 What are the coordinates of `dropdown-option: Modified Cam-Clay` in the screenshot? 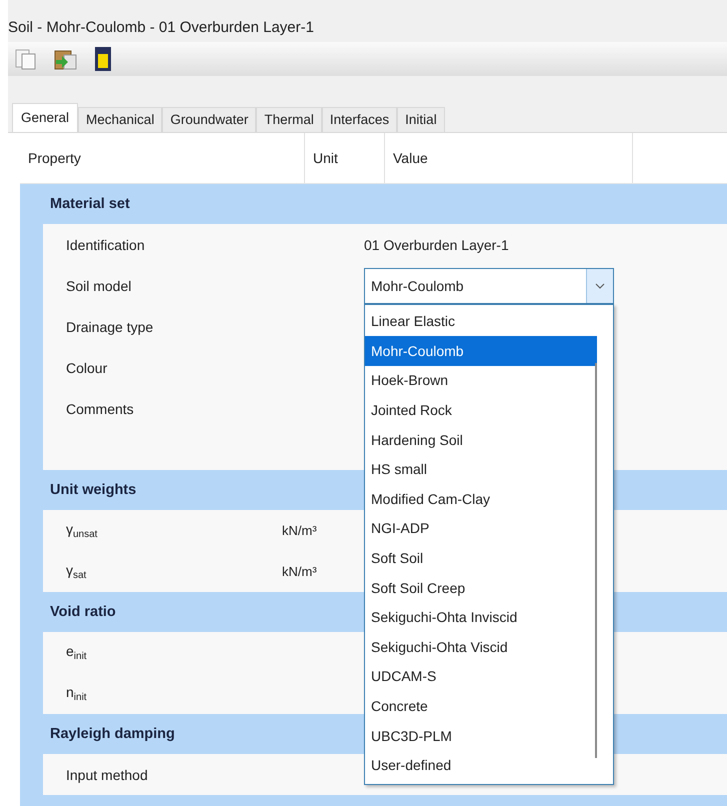 It's located at (481, 499).